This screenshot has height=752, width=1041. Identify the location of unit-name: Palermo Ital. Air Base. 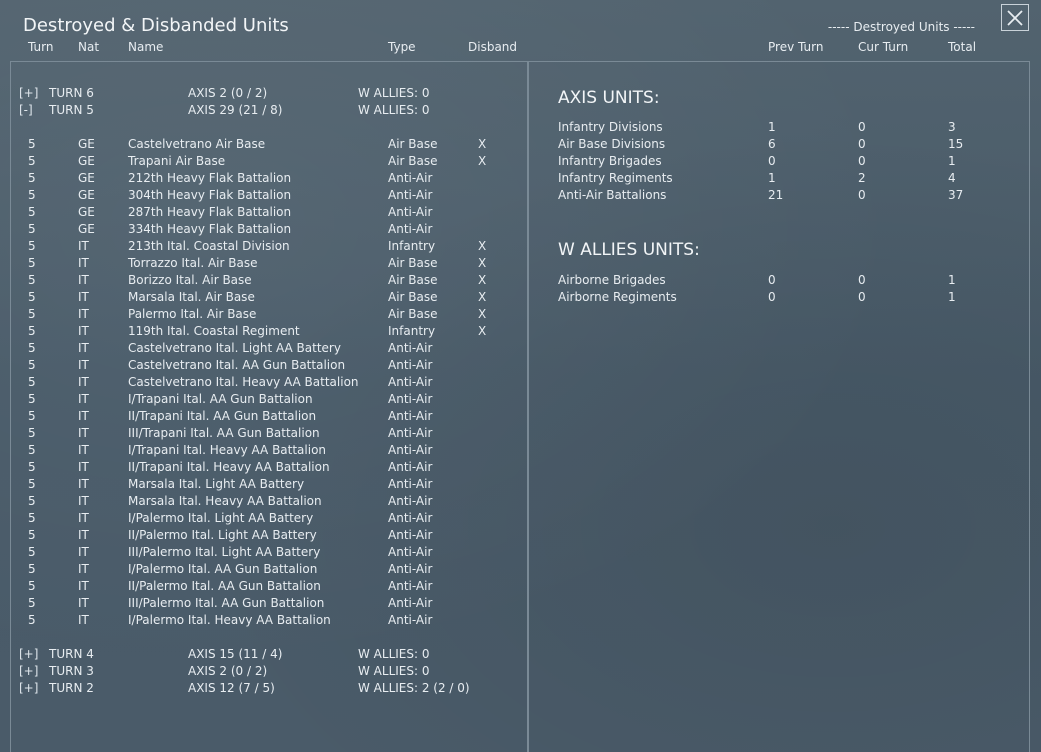
(192, 314).